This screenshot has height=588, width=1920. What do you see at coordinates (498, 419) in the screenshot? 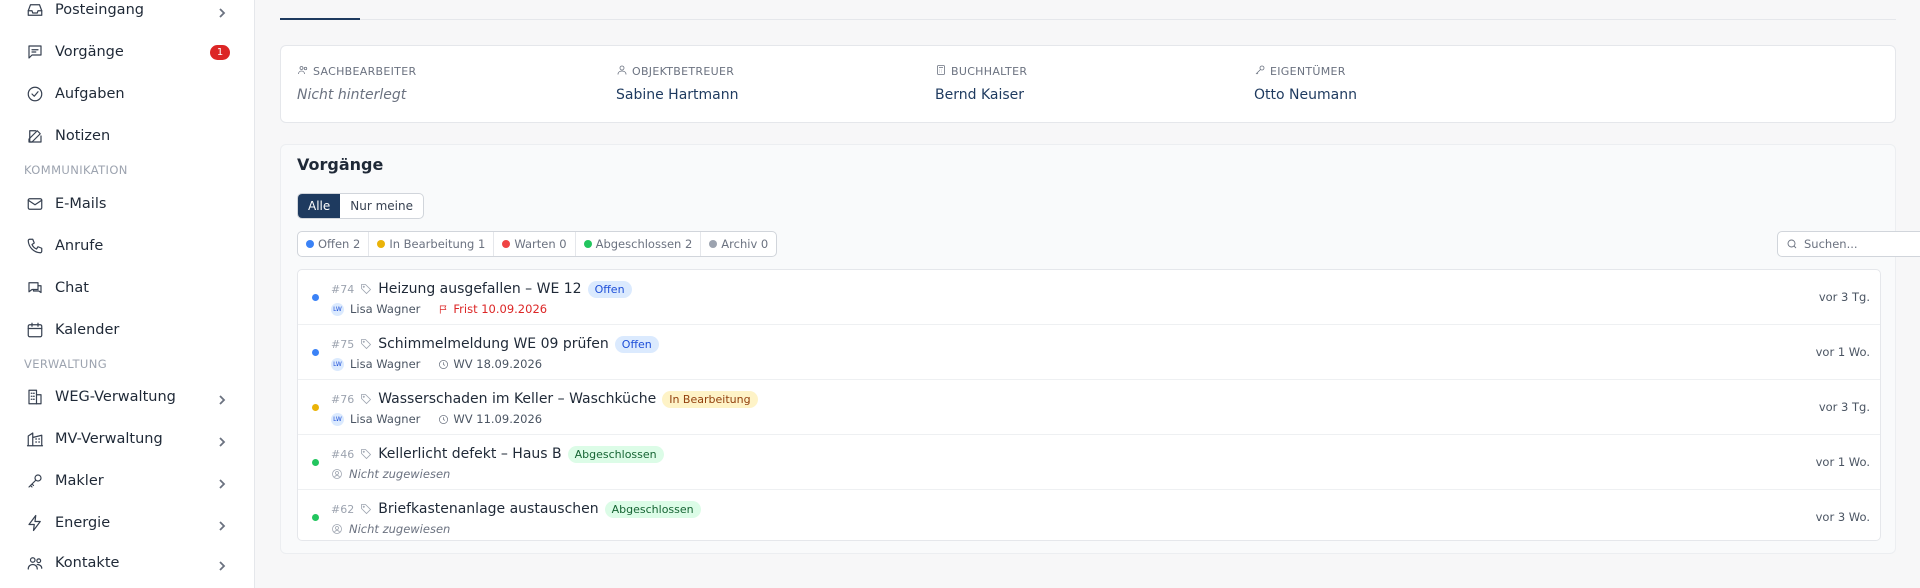
I see `follow-up-text: WV 11.09.2026` at bounding box center [498, 419].